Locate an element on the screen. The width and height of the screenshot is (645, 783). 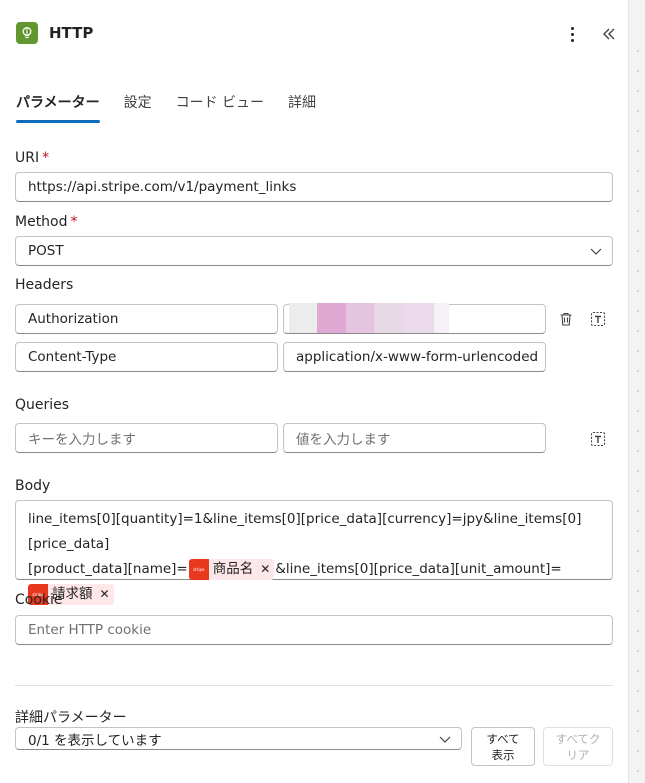
delete-trash-icon is located at coordinates (566, 319).